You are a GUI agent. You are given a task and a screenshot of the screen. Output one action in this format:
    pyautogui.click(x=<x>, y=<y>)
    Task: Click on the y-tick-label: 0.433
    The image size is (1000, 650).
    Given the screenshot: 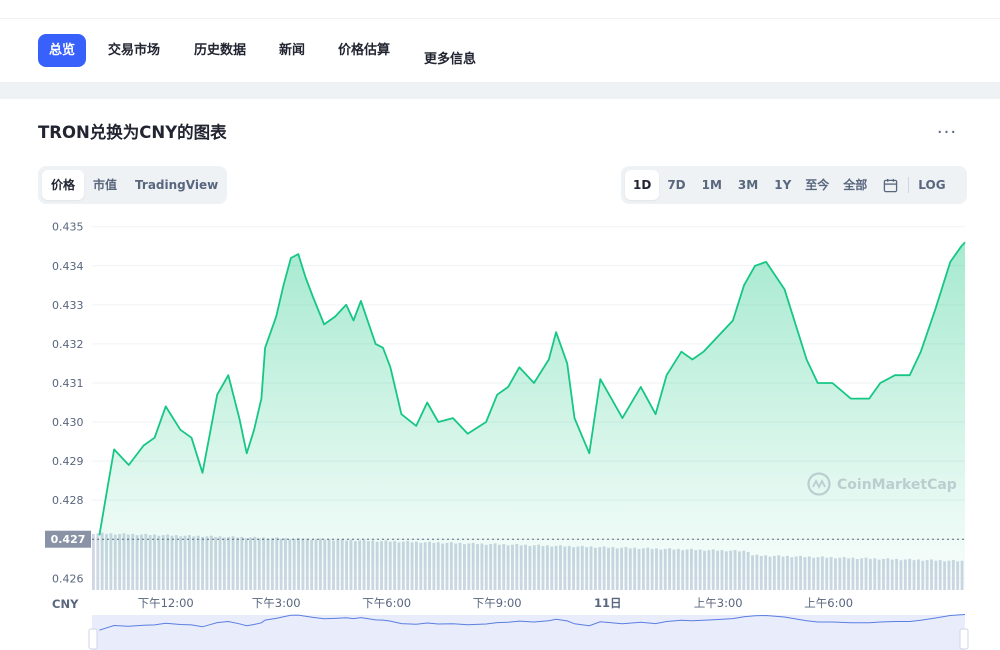 What is the action you would take?
    pyautogui.click(x=68, y=305)
    